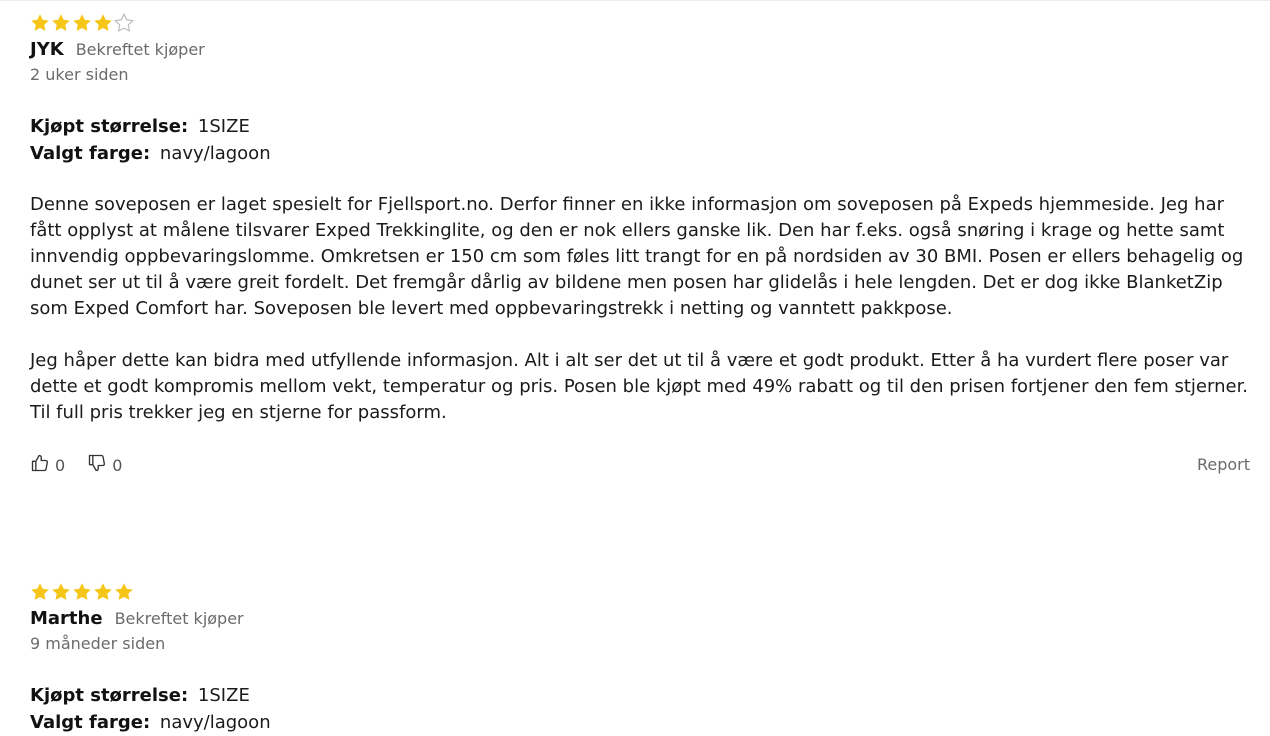 The height and width of the screenshot is (736, 1270). I want to click on helpful-vote-button: 0, so click(47, 465).